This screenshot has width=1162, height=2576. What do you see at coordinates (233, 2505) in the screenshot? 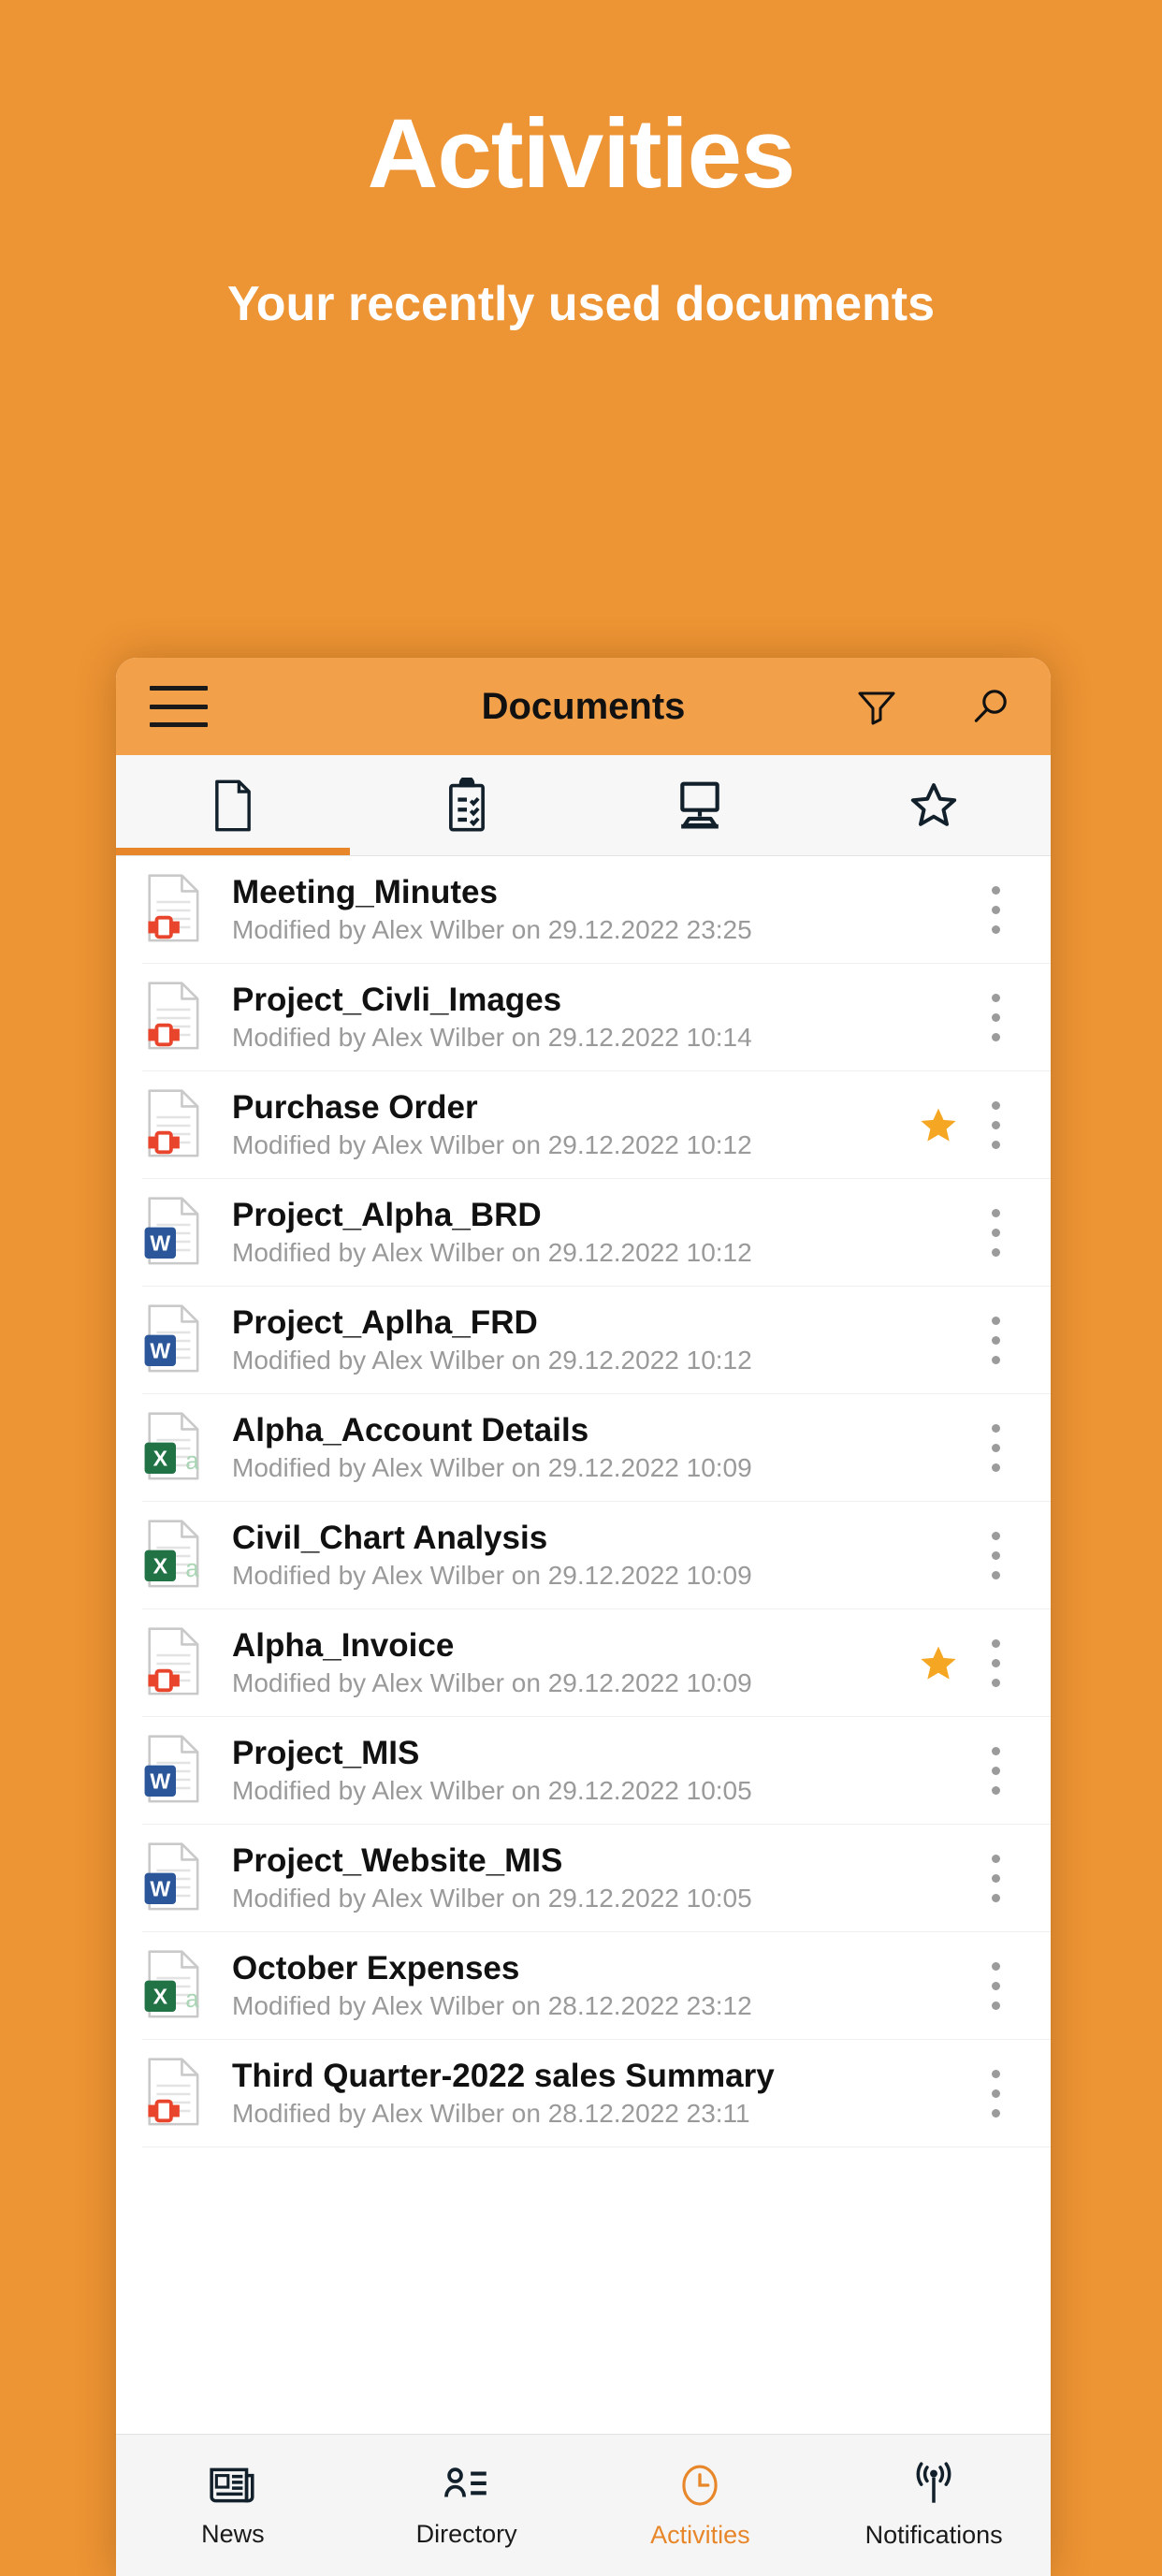
I see `nav-item-news: News` at bounding box center [233, 2505].